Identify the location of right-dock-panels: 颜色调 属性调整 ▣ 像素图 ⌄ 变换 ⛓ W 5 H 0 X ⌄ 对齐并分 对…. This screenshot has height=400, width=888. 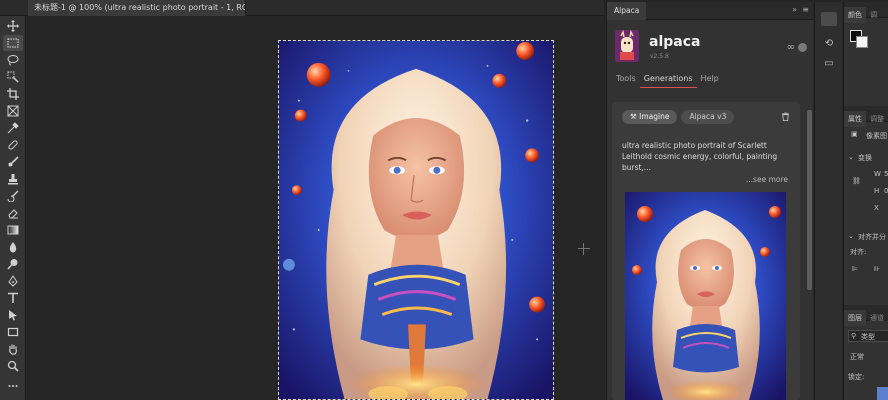
(865, 201).